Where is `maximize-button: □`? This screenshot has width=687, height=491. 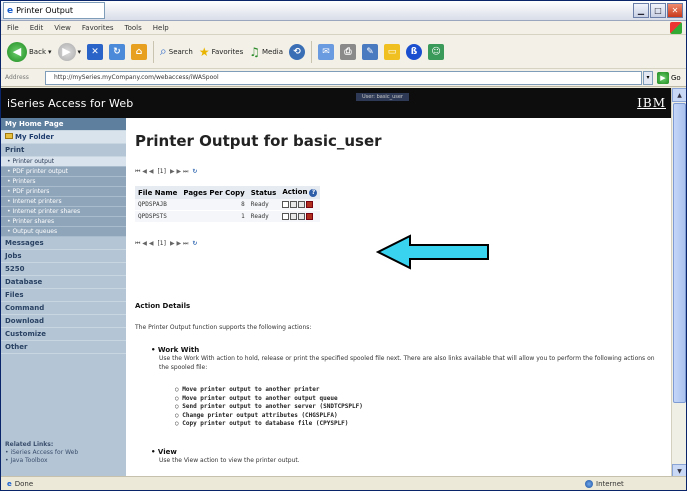
maximize-button: □ is located at coordinates (658, 10).